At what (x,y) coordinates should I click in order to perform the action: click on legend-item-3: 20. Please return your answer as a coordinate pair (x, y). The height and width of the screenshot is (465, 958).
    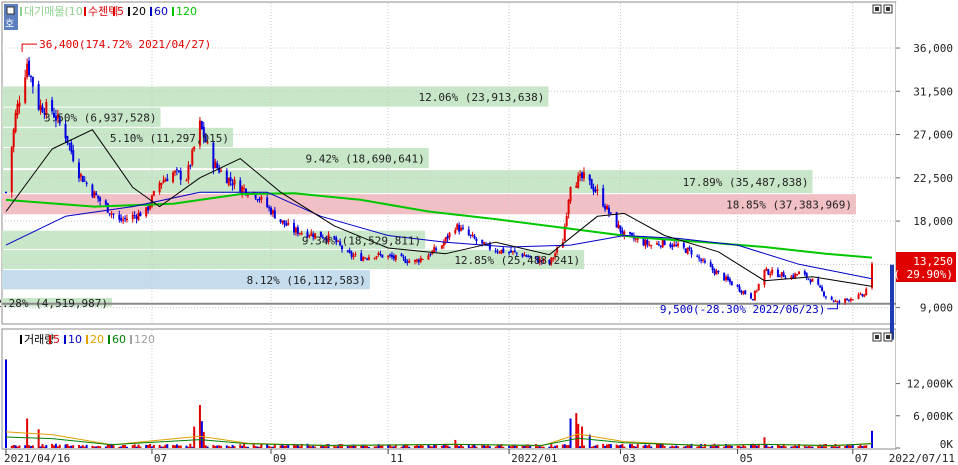
    Looking at the image, I should click on (139, 11).